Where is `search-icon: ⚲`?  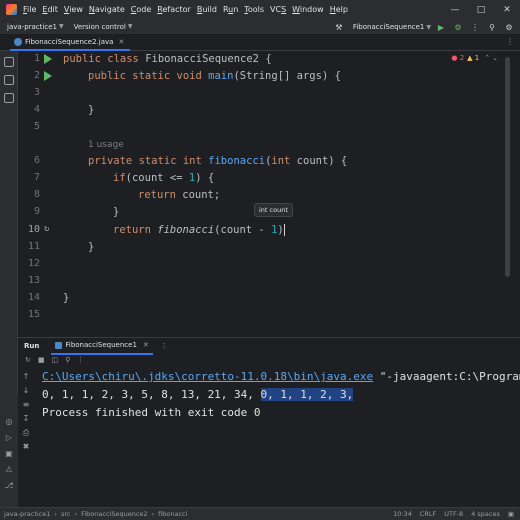 search-icon: ⚲ is located at coordinates (492, 27).